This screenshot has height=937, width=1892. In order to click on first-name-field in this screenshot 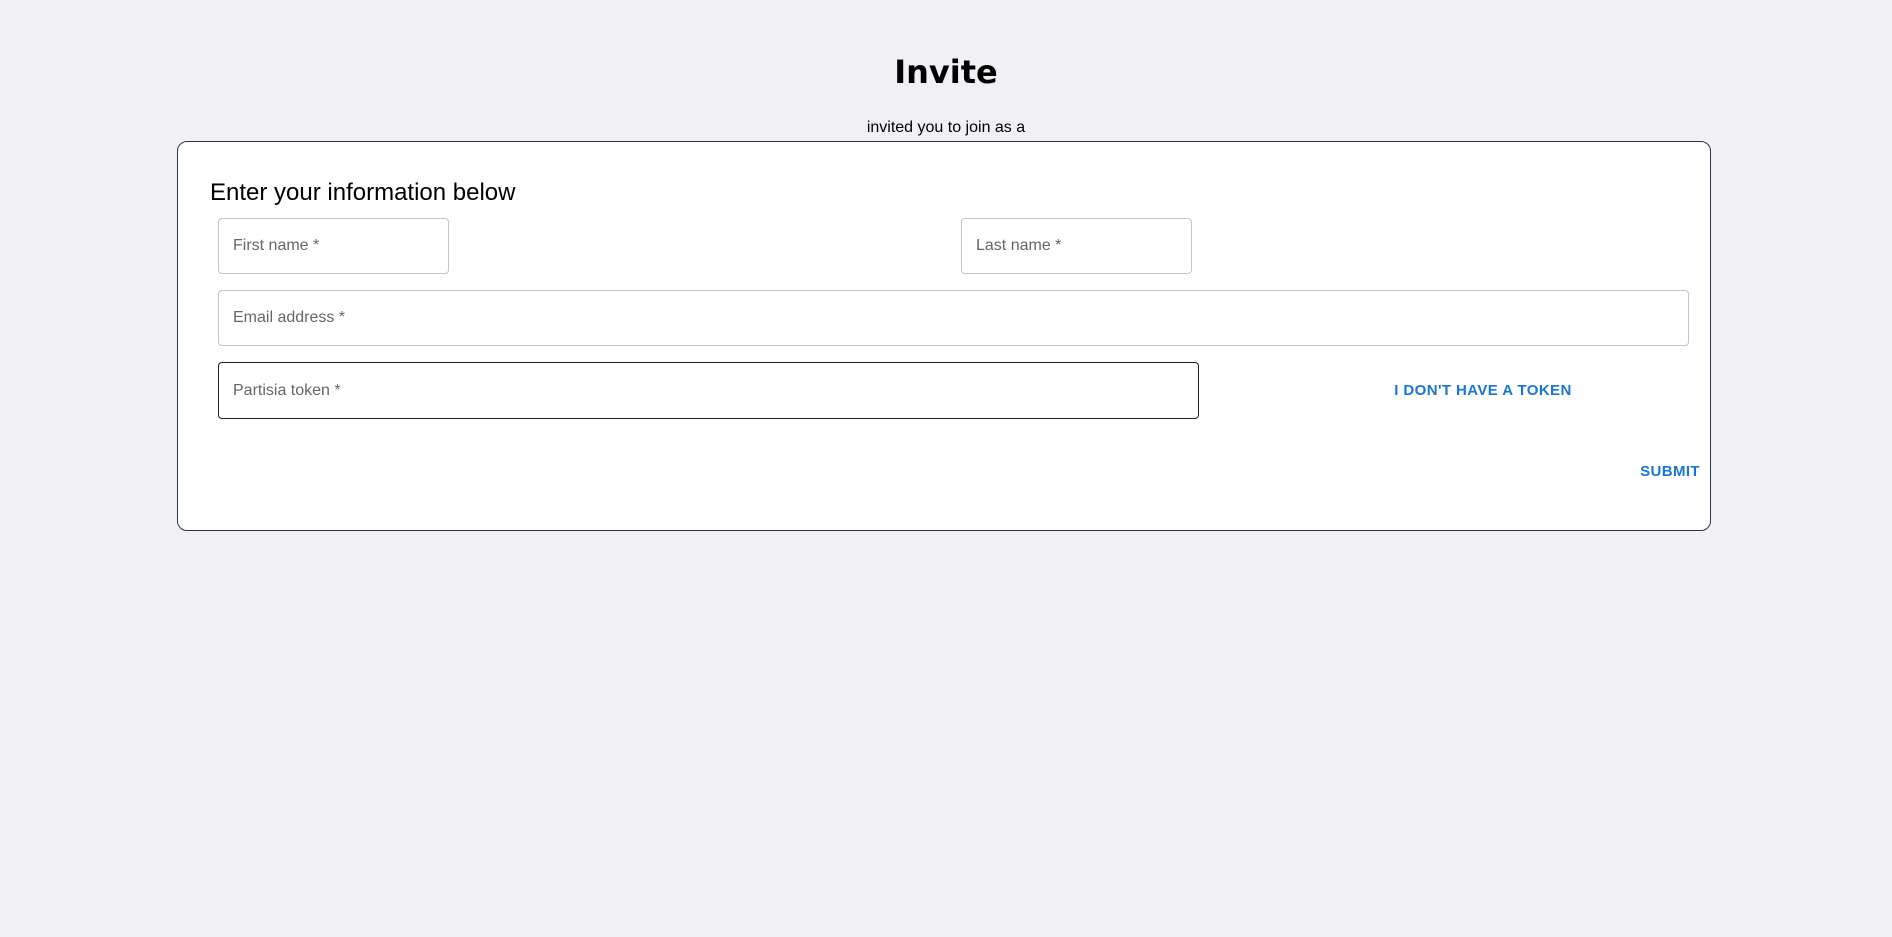, I will do `click(333, 246)`.